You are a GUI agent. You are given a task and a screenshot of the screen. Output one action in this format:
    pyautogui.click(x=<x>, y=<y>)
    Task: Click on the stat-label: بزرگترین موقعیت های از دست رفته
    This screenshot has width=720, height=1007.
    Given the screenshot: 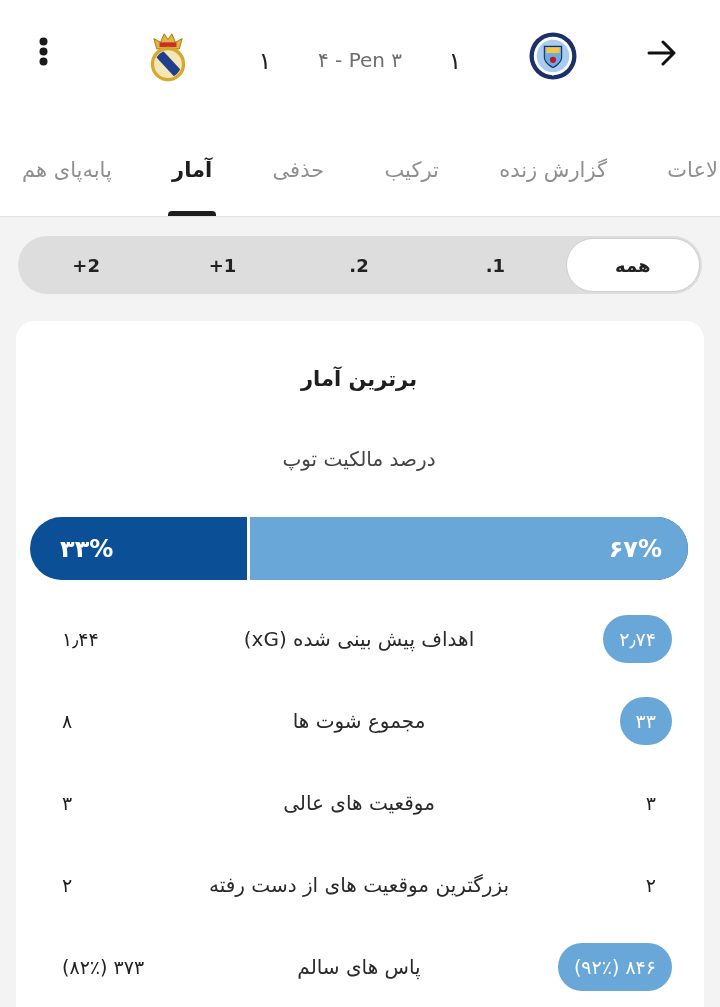 What is the action you would take?
    pyautogui.click(x=359, y=885)
    